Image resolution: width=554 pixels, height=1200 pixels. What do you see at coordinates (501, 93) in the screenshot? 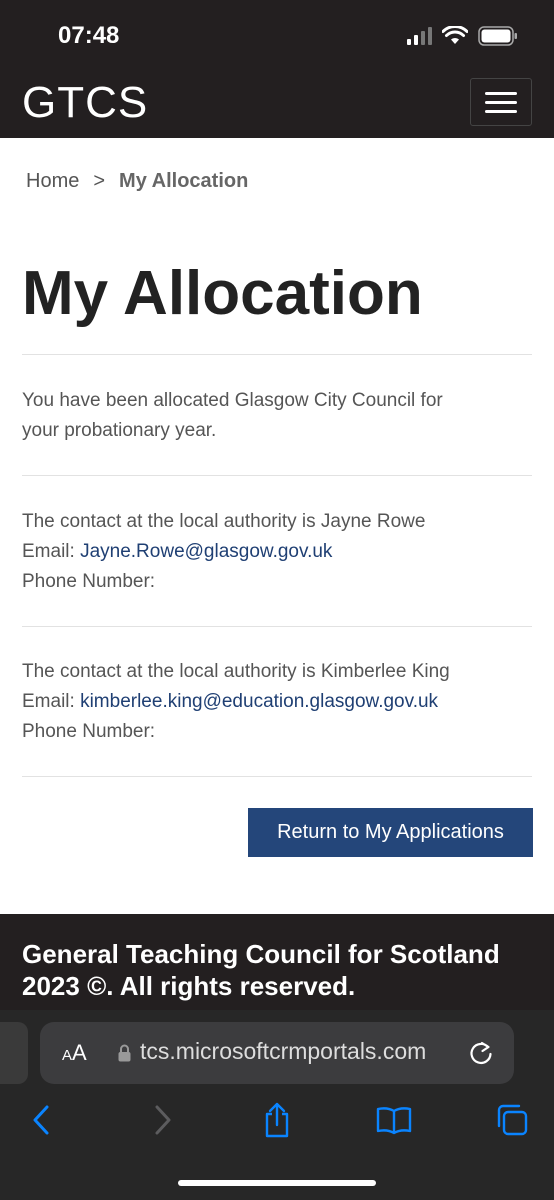
I see `hamburger-icon` at bounding box center [501, 93].